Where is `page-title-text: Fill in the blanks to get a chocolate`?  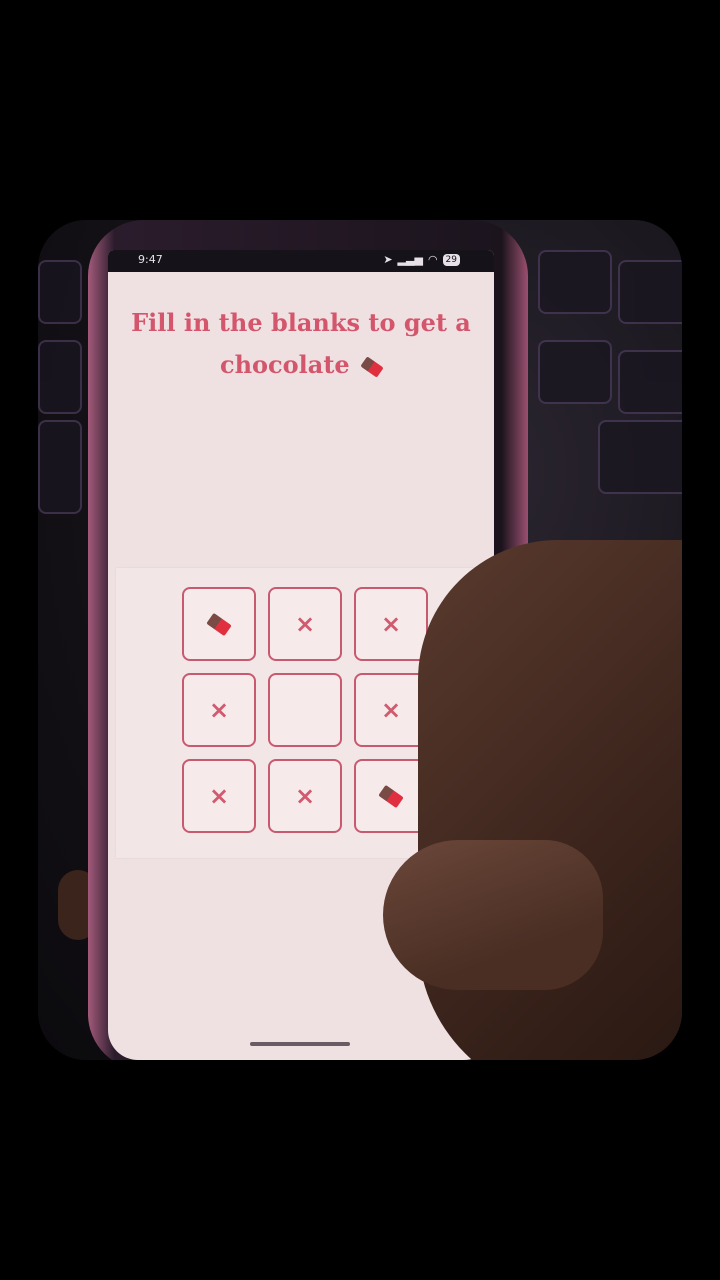
page-title-text: Fill in the blanks to get a chocolate is located at coordinates (301, 343).